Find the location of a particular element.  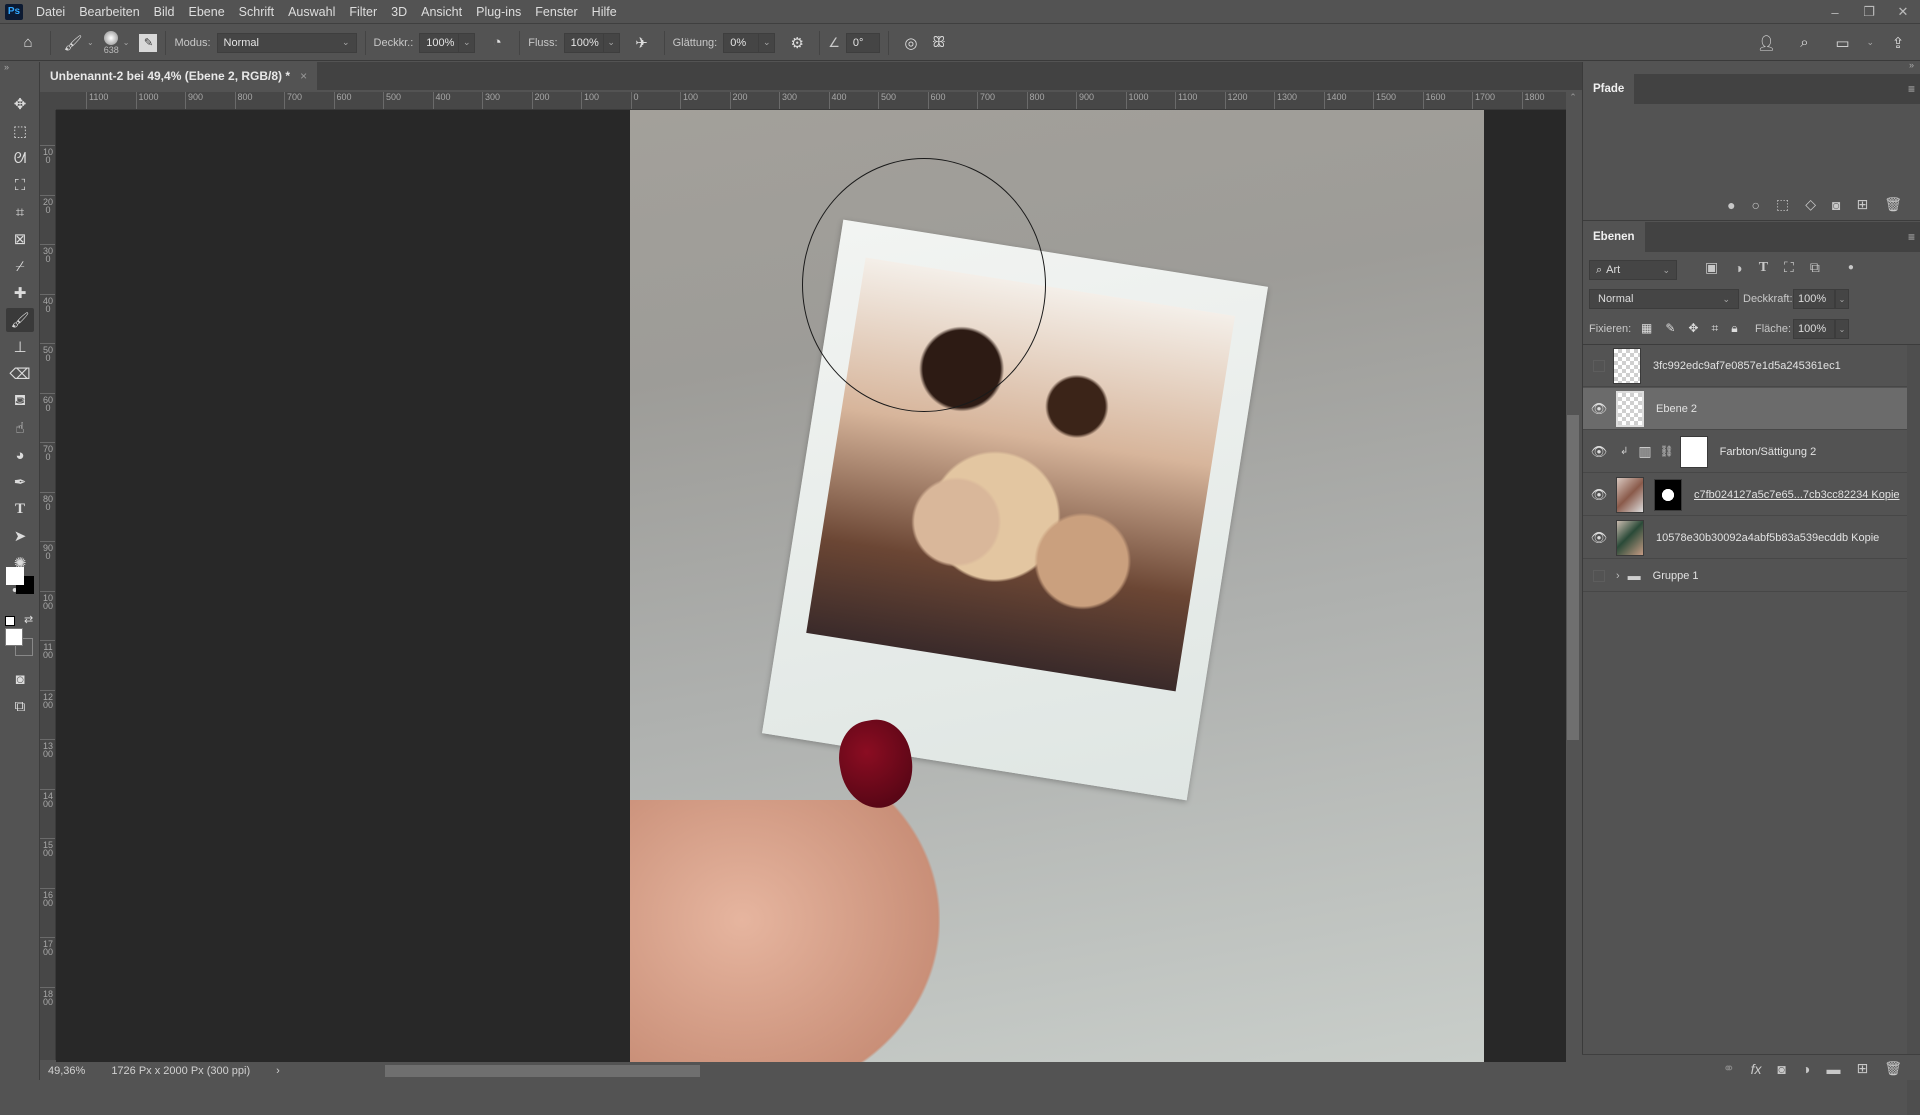

collapse-panel-icon: » is located at coordinates (6, 67).